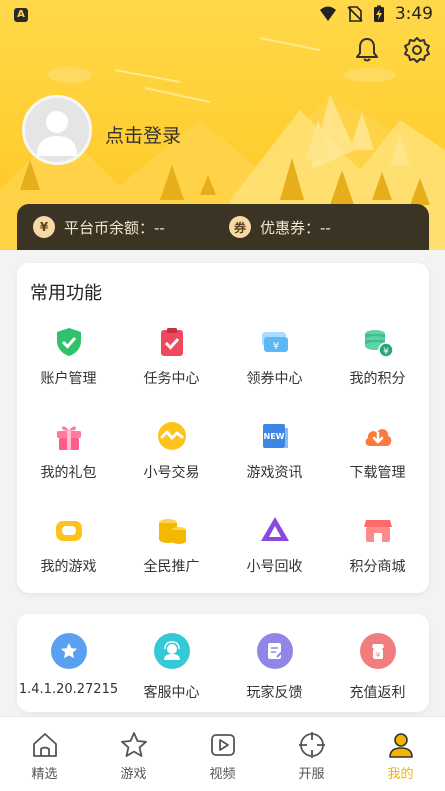 This screenshot has width=445, height=791. I want to click on svg-text: NEW, so click(273, 436).